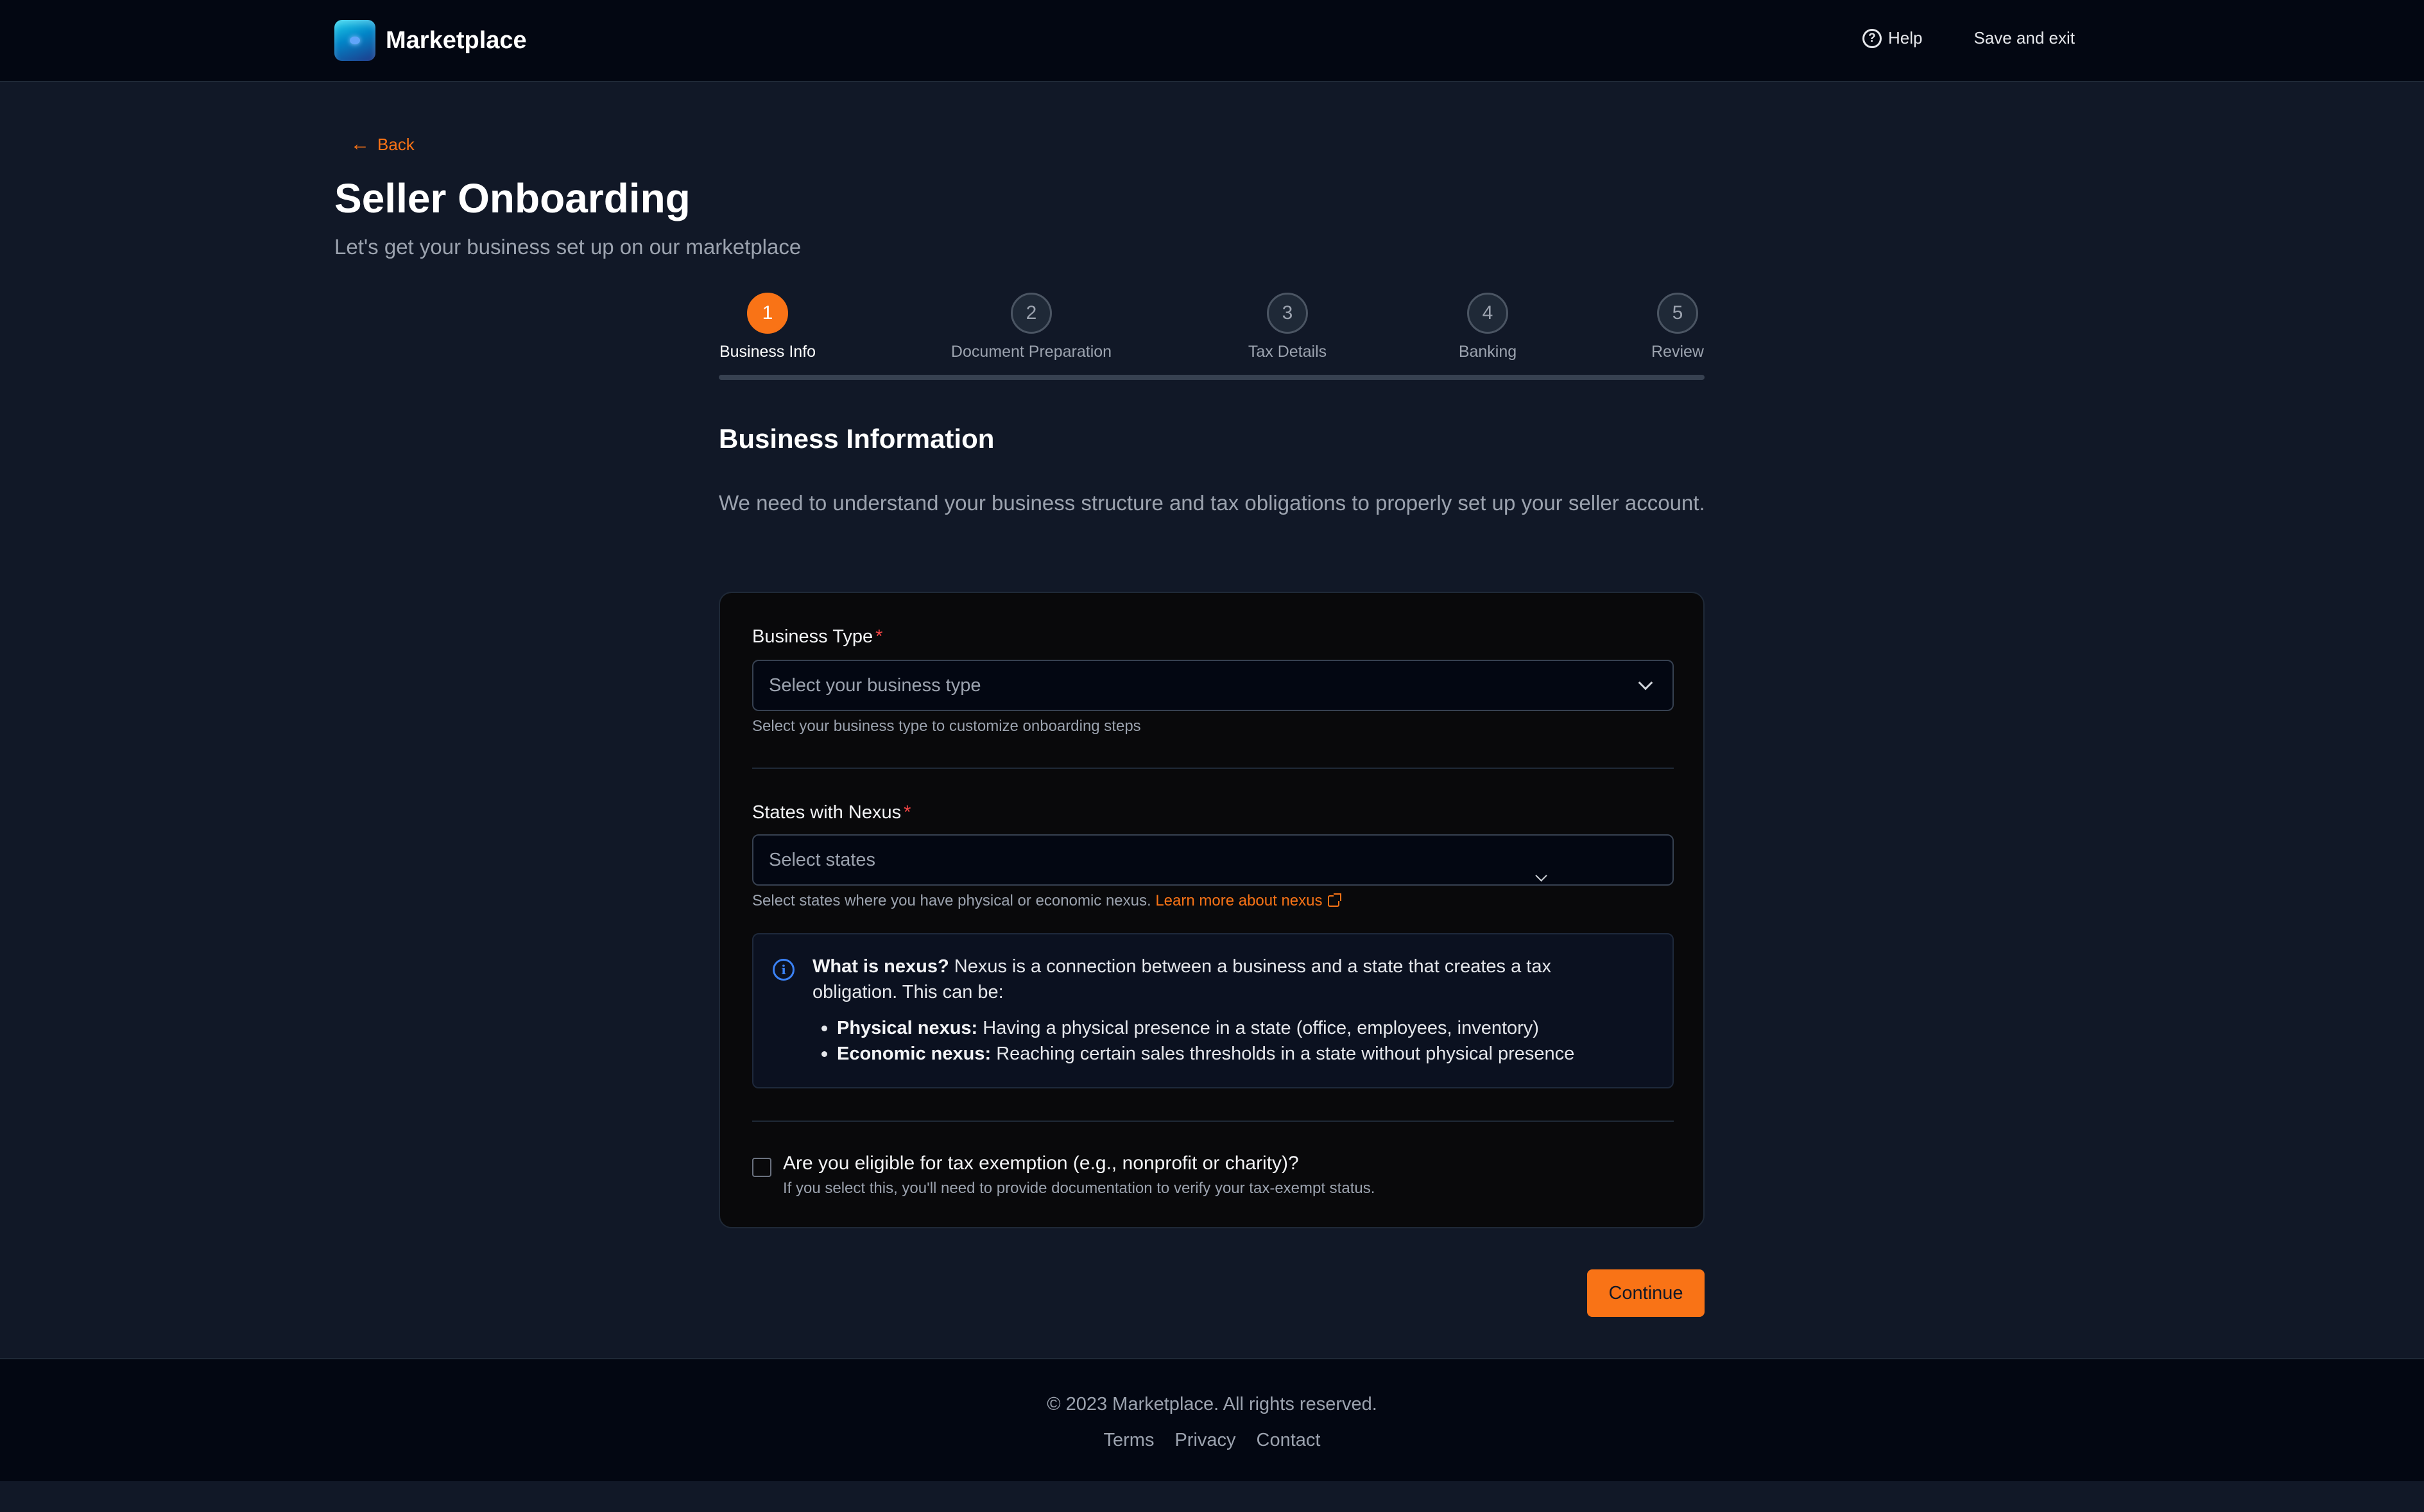 This screenshot has width=2424, height=1512. I want to click on tax-exempt-checkbox, so click(761, 1167).